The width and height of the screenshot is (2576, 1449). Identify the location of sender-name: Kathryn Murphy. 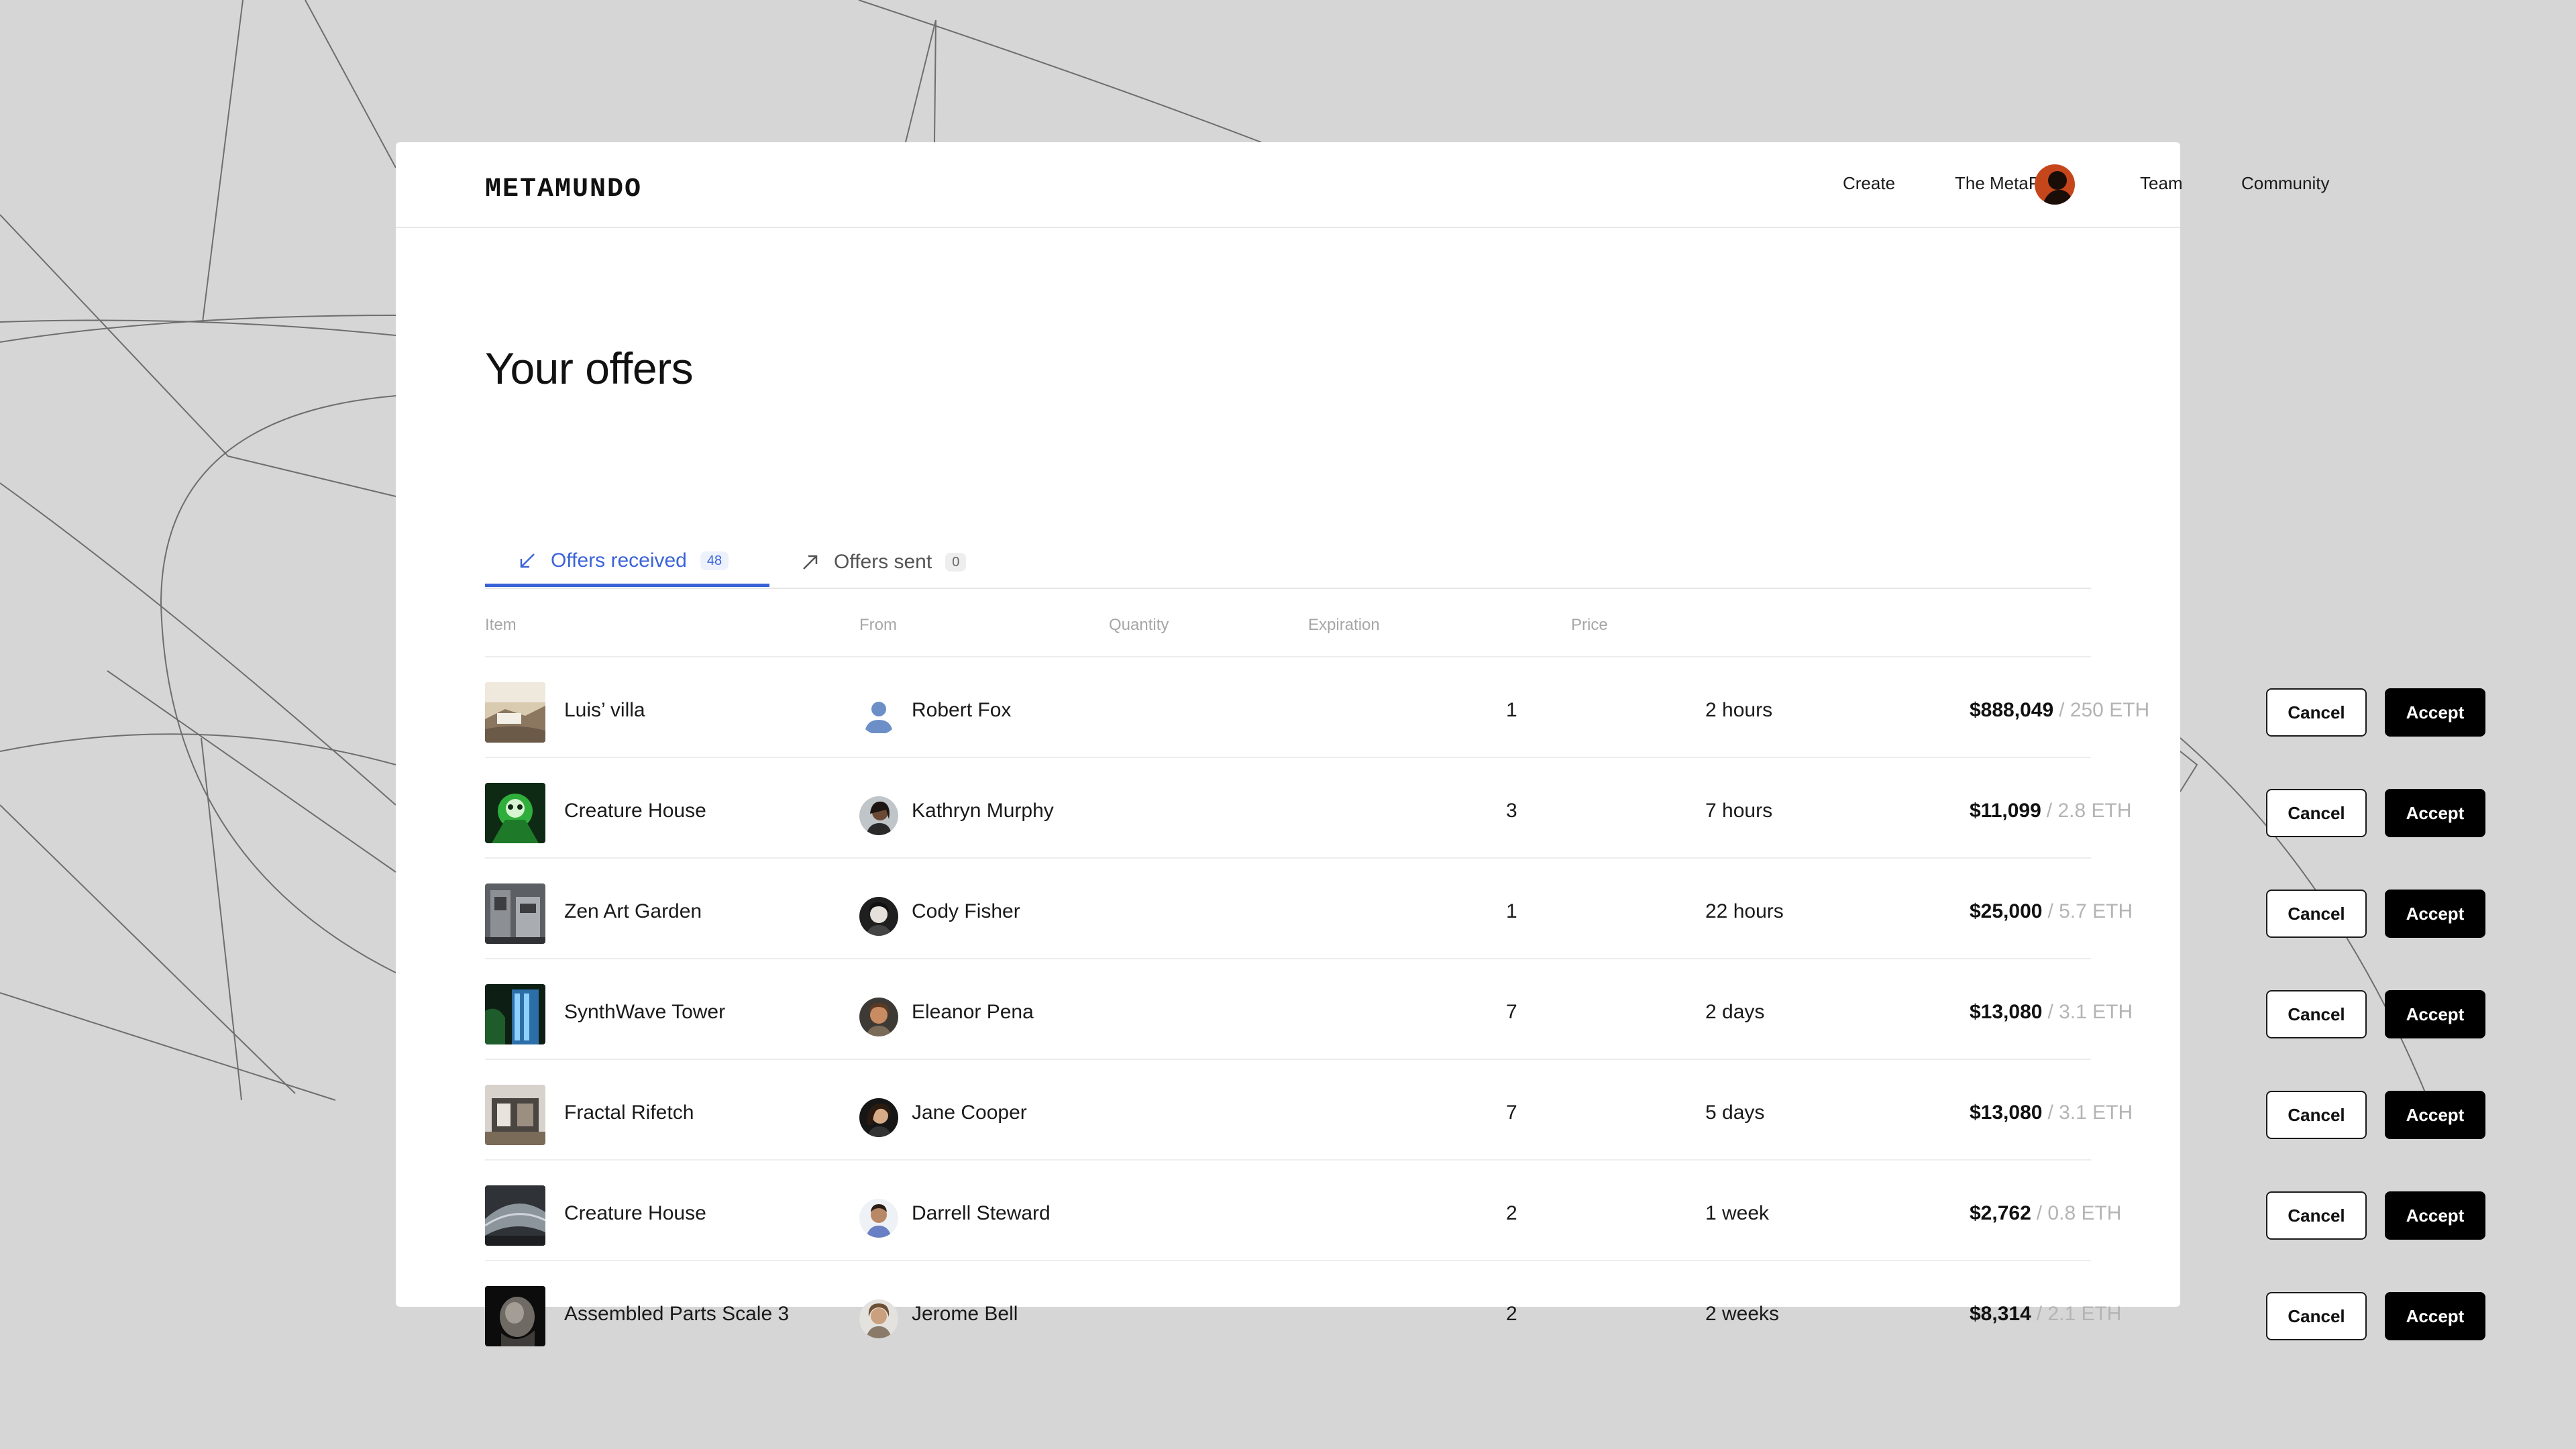
(983, 811).